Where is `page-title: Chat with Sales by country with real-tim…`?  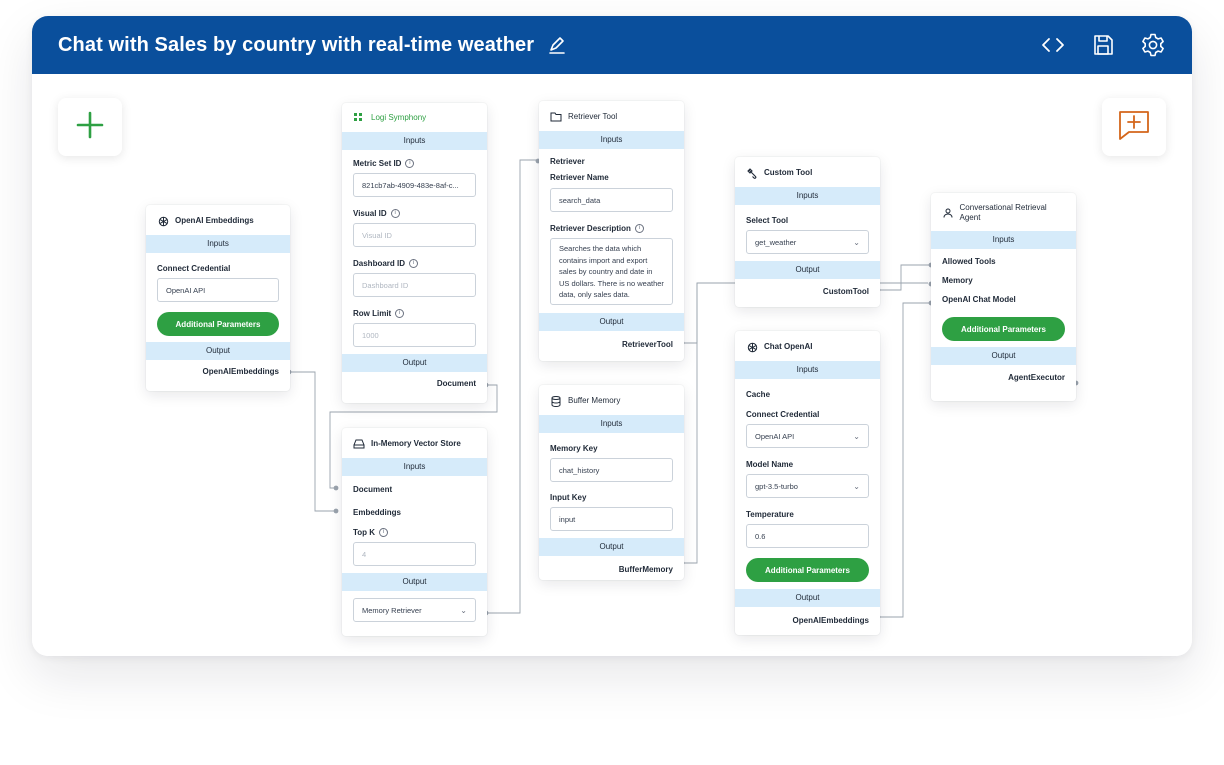 page-title: Chat with Sales by country with real-tim… is located at coordinates (296, 44).